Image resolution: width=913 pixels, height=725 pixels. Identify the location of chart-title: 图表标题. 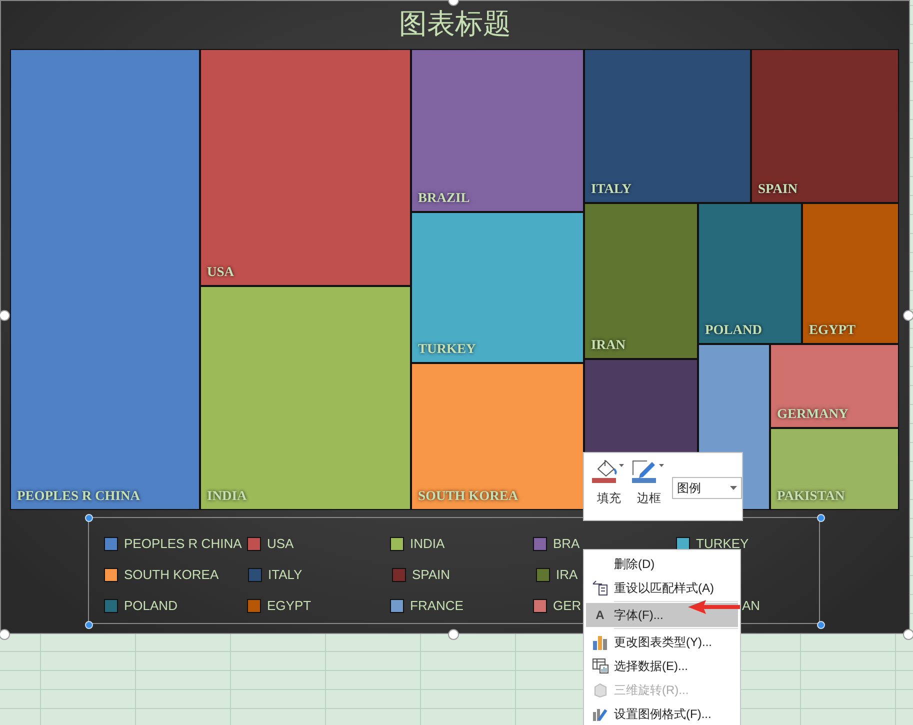
(455, 25).